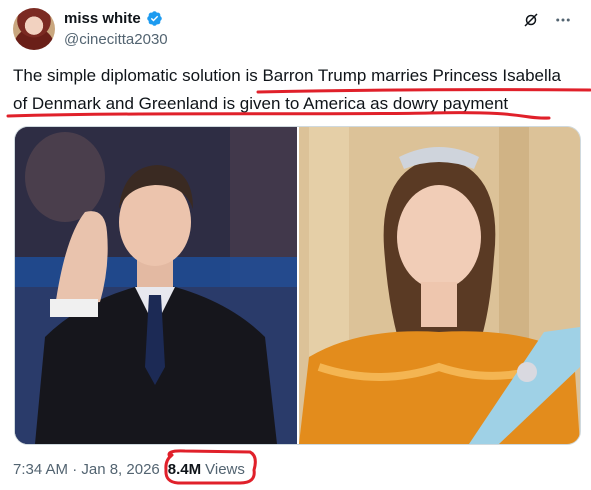 The height and width of the screenshot is (490, 591). Describe the element at coordinates (531, 20) in the screenshot. I see `grok-icon` at that location.